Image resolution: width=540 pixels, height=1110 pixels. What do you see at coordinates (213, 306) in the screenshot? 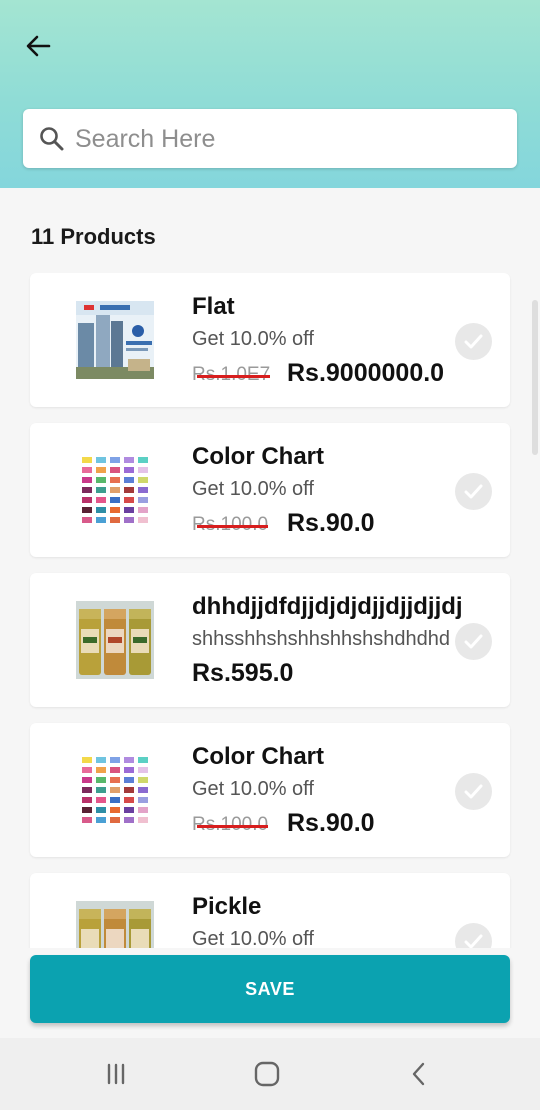
I see `product-name: Flat` at bounding box center [213, 306].